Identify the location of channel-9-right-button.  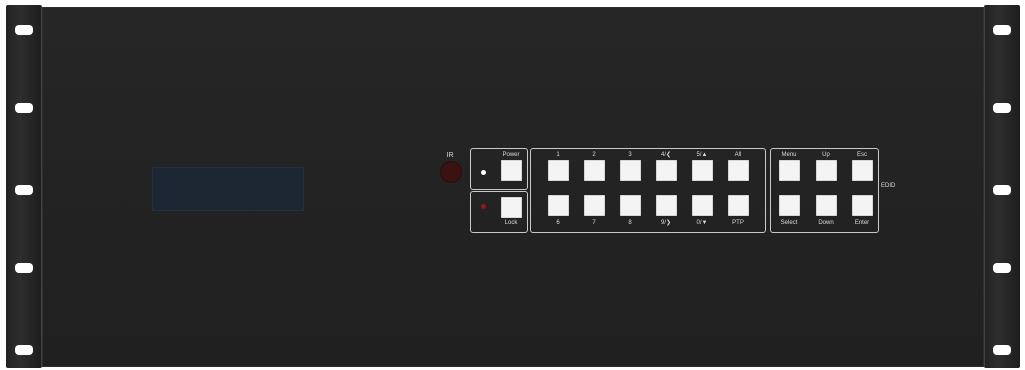
(666, 205).